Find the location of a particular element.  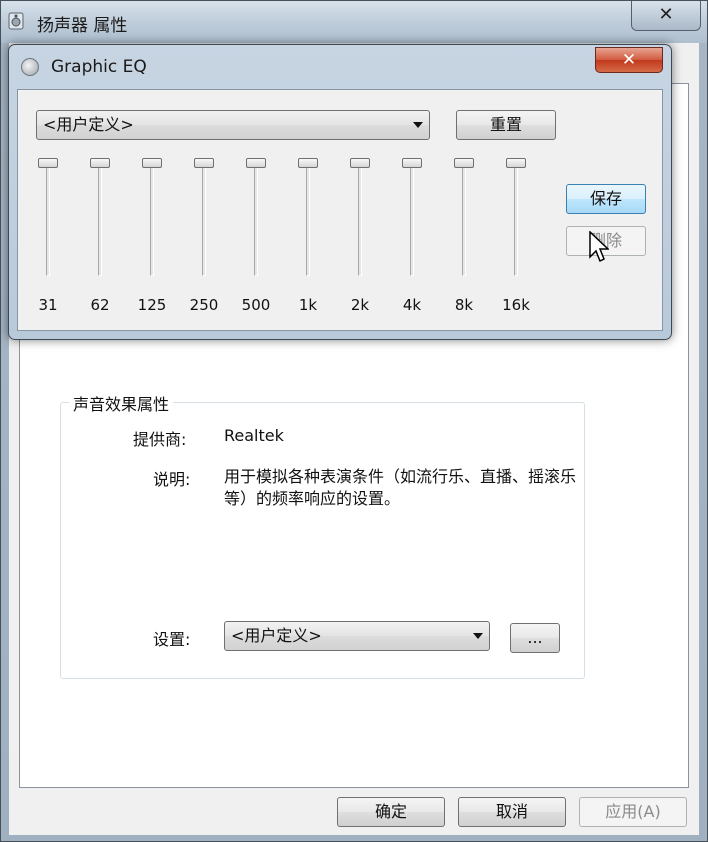

eq-slider-8k is located at coordinates (464, 223).